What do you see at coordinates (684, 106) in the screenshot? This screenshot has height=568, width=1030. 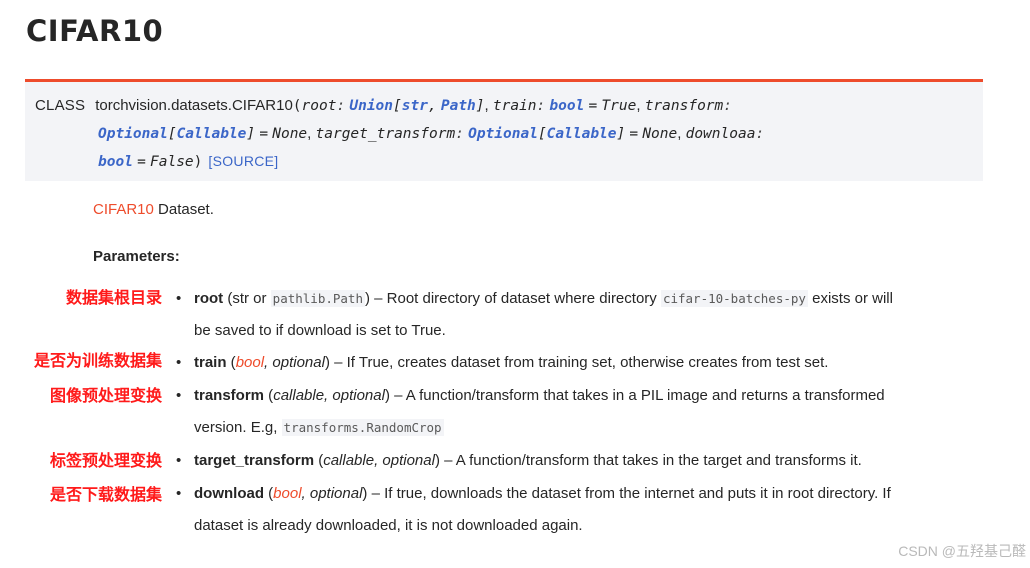 I see `param-transform-name: transform` at bounding box center [684, 106].